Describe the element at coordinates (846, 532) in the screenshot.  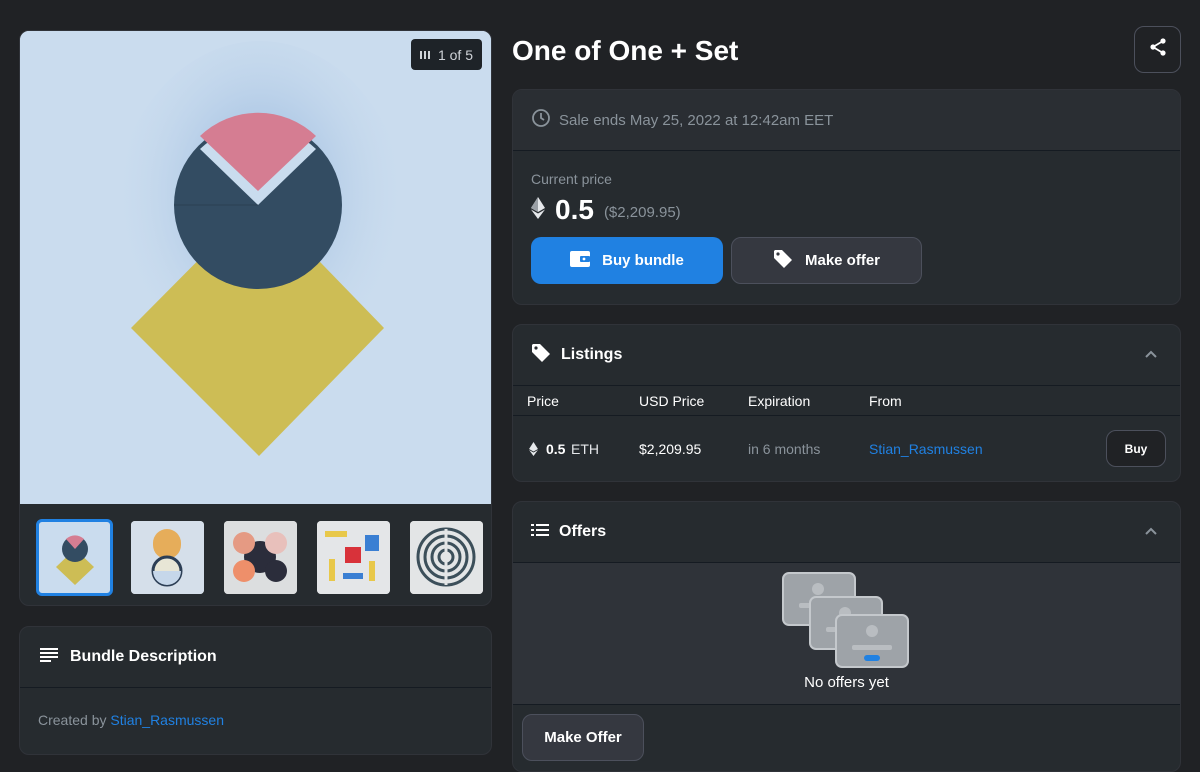
I see `offers-header: Offers` at that location.